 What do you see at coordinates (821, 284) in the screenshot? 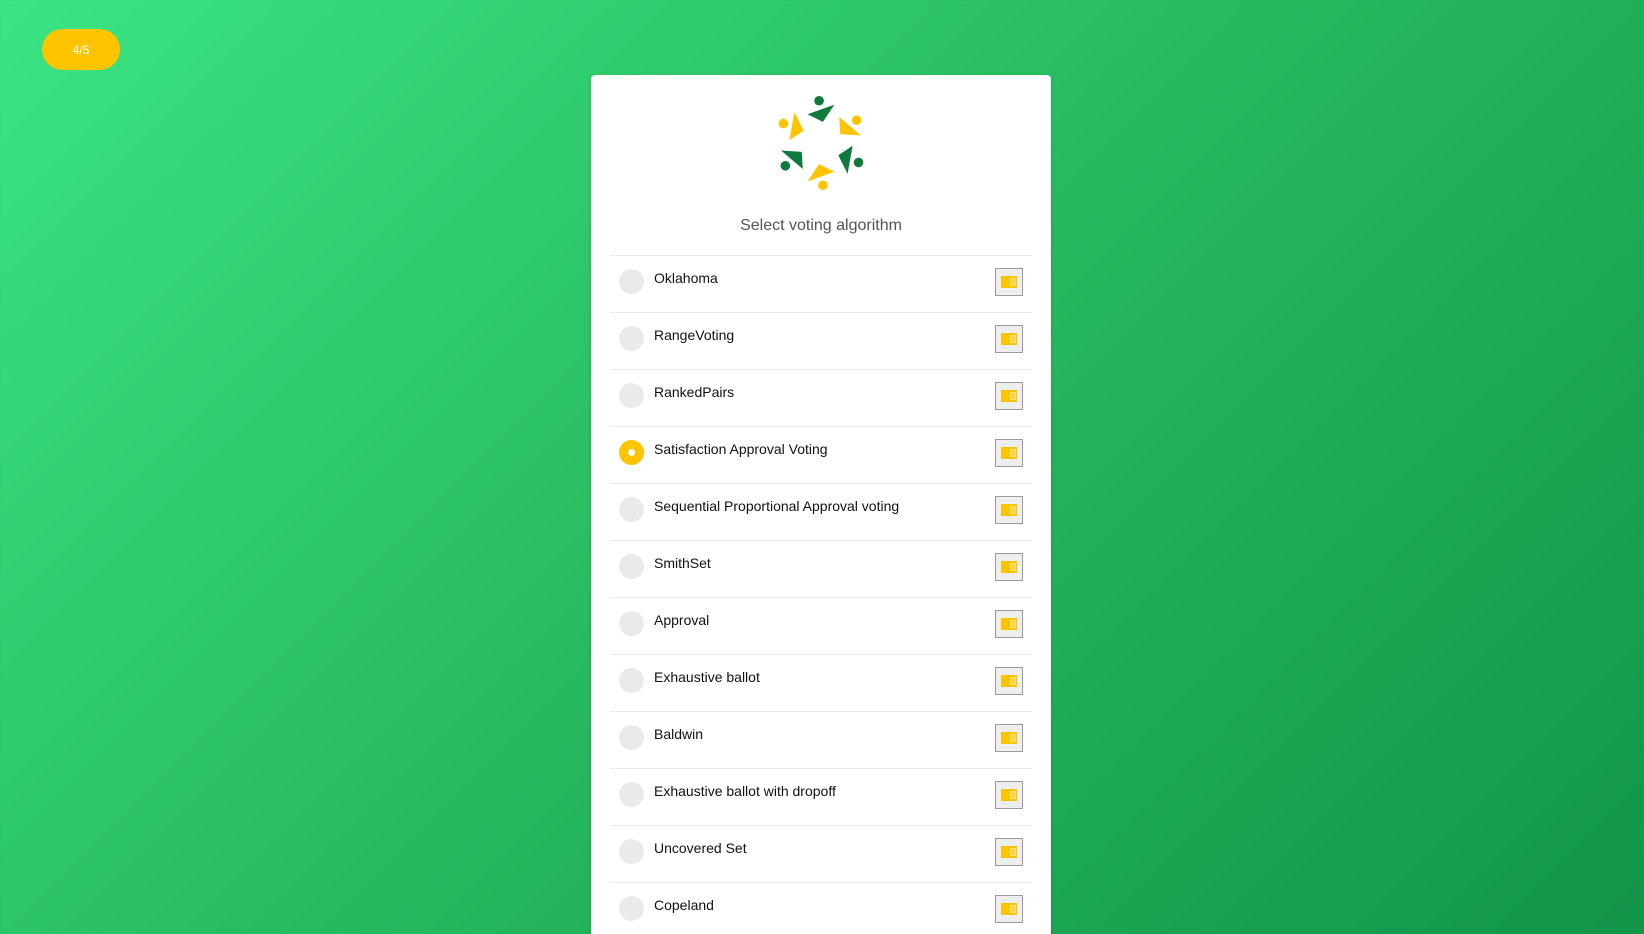
I see `algorithm-option: Oklahoma` at bounding box center [821, 284].